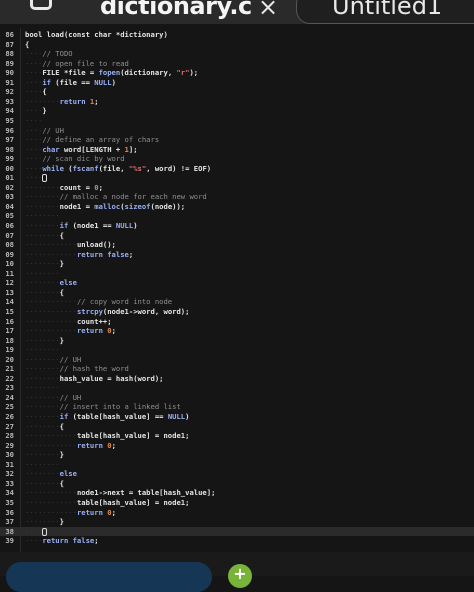  What do you see at coordinates (36, 178) in the screenshot?
I see `code-text: ····` at bounding box center [36, 178].